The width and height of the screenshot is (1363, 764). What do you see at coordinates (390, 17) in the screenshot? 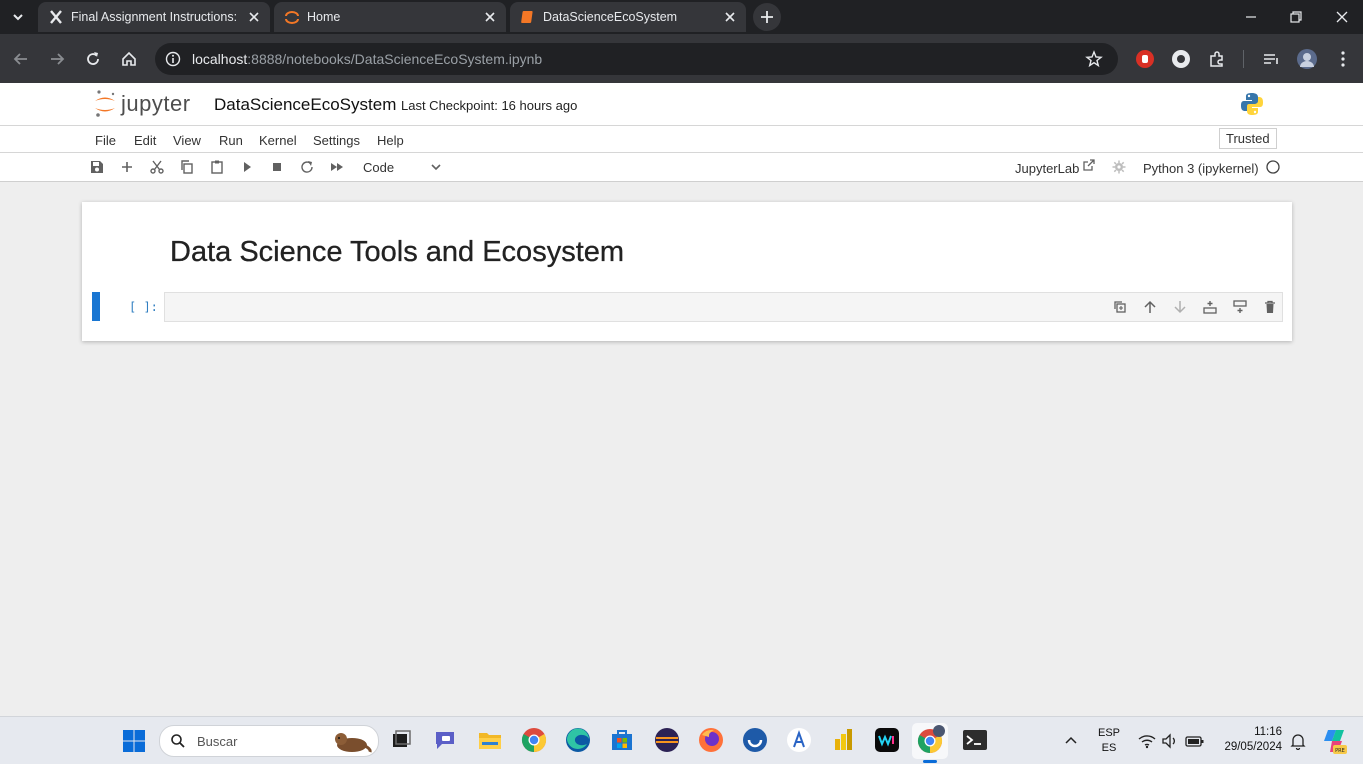
I see `tab-home: Home` at bounding box center [390, 17].